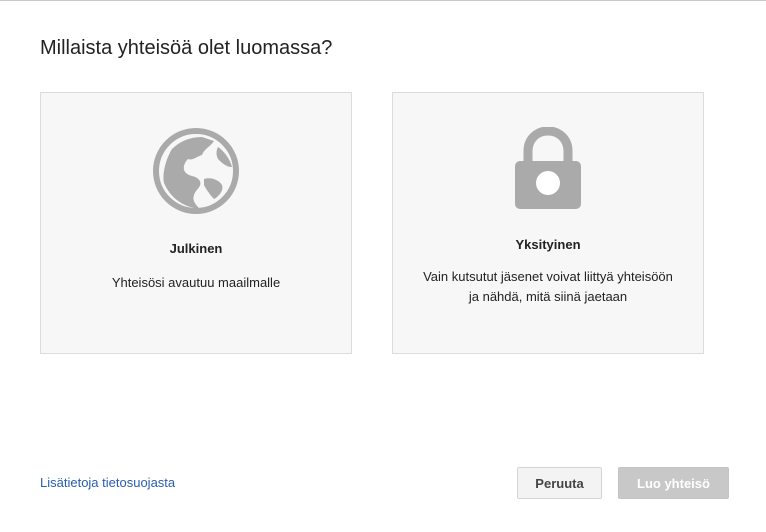 This screenshot has height=532, width=766. I want to click on dialog-title: Millaista yhteisöä olet luomassa?, so click(186, 48).